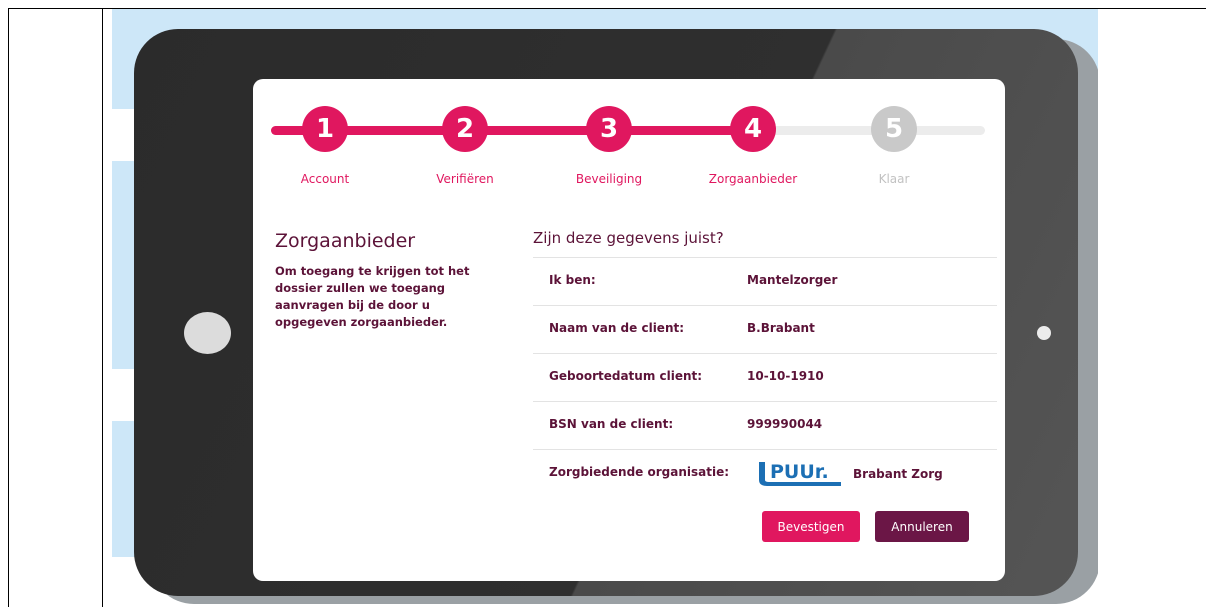 The image size is (1206, 607). Describe the element at coordinates (325, 179) in the screenshot. I see `step-label: Account` at that location.